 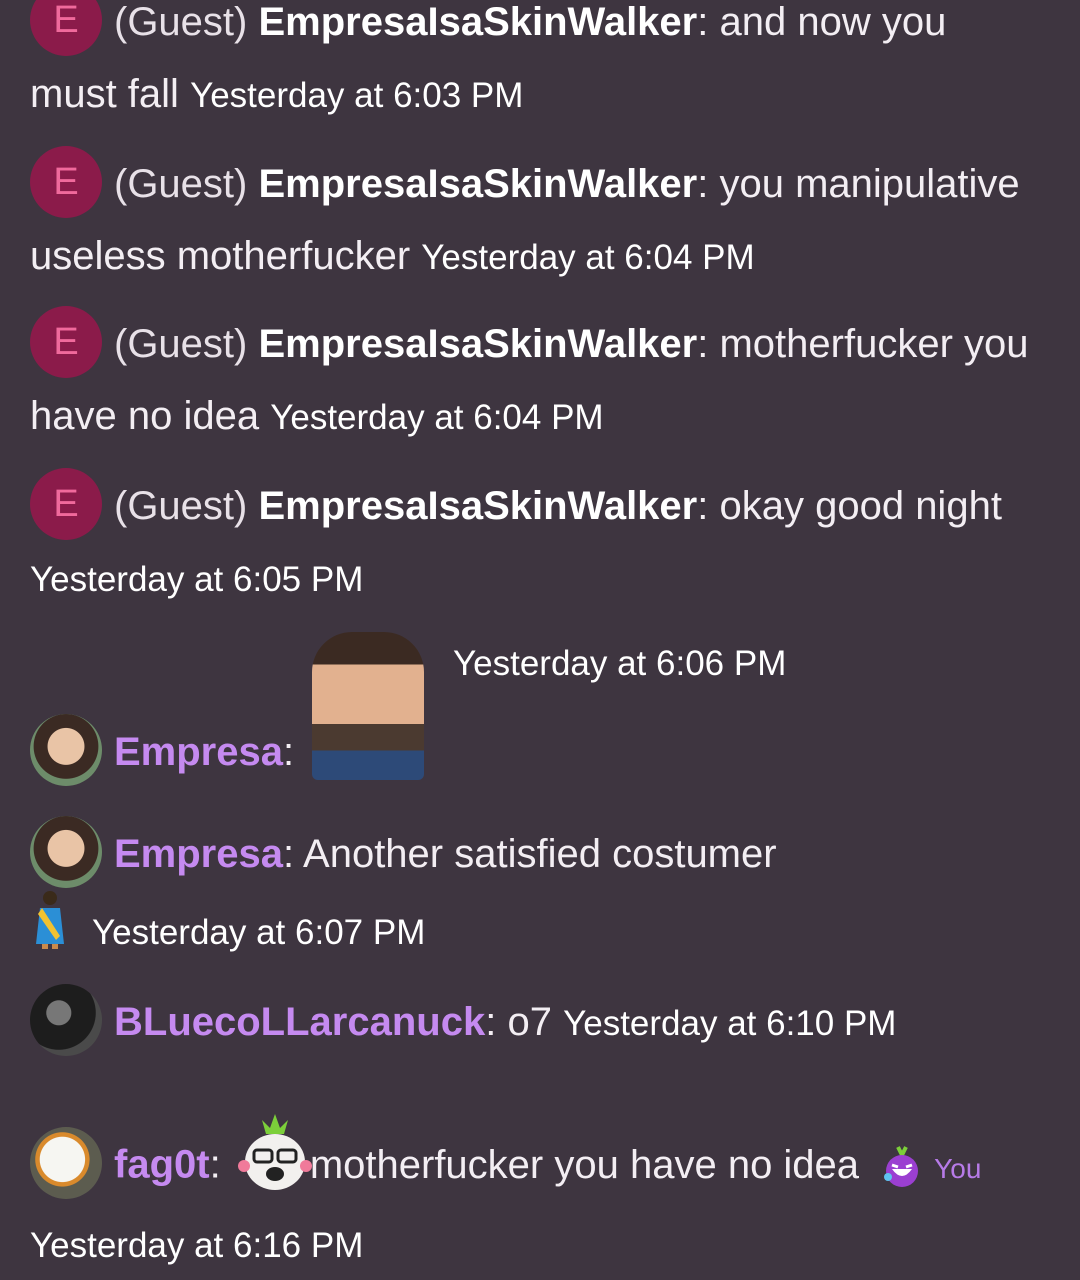 What do you see at coordinates (958, 1168) in the screenshot?
I see `you-label: You` at bounding box center [958, 1168].